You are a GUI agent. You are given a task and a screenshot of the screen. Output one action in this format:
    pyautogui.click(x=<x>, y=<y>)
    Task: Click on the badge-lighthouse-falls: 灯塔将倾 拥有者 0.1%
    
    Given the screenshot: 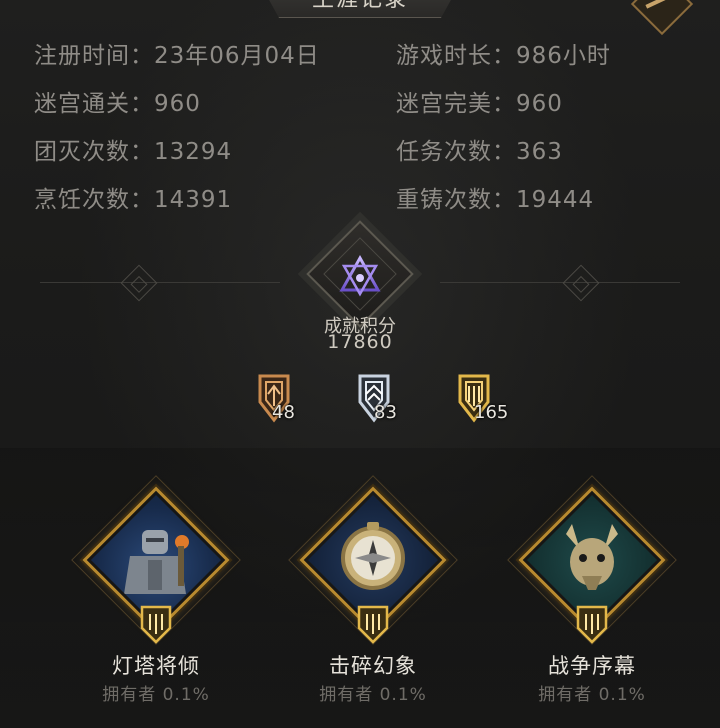 What is the action you would take?
    pyautogui.click(x=156, y=590)
    